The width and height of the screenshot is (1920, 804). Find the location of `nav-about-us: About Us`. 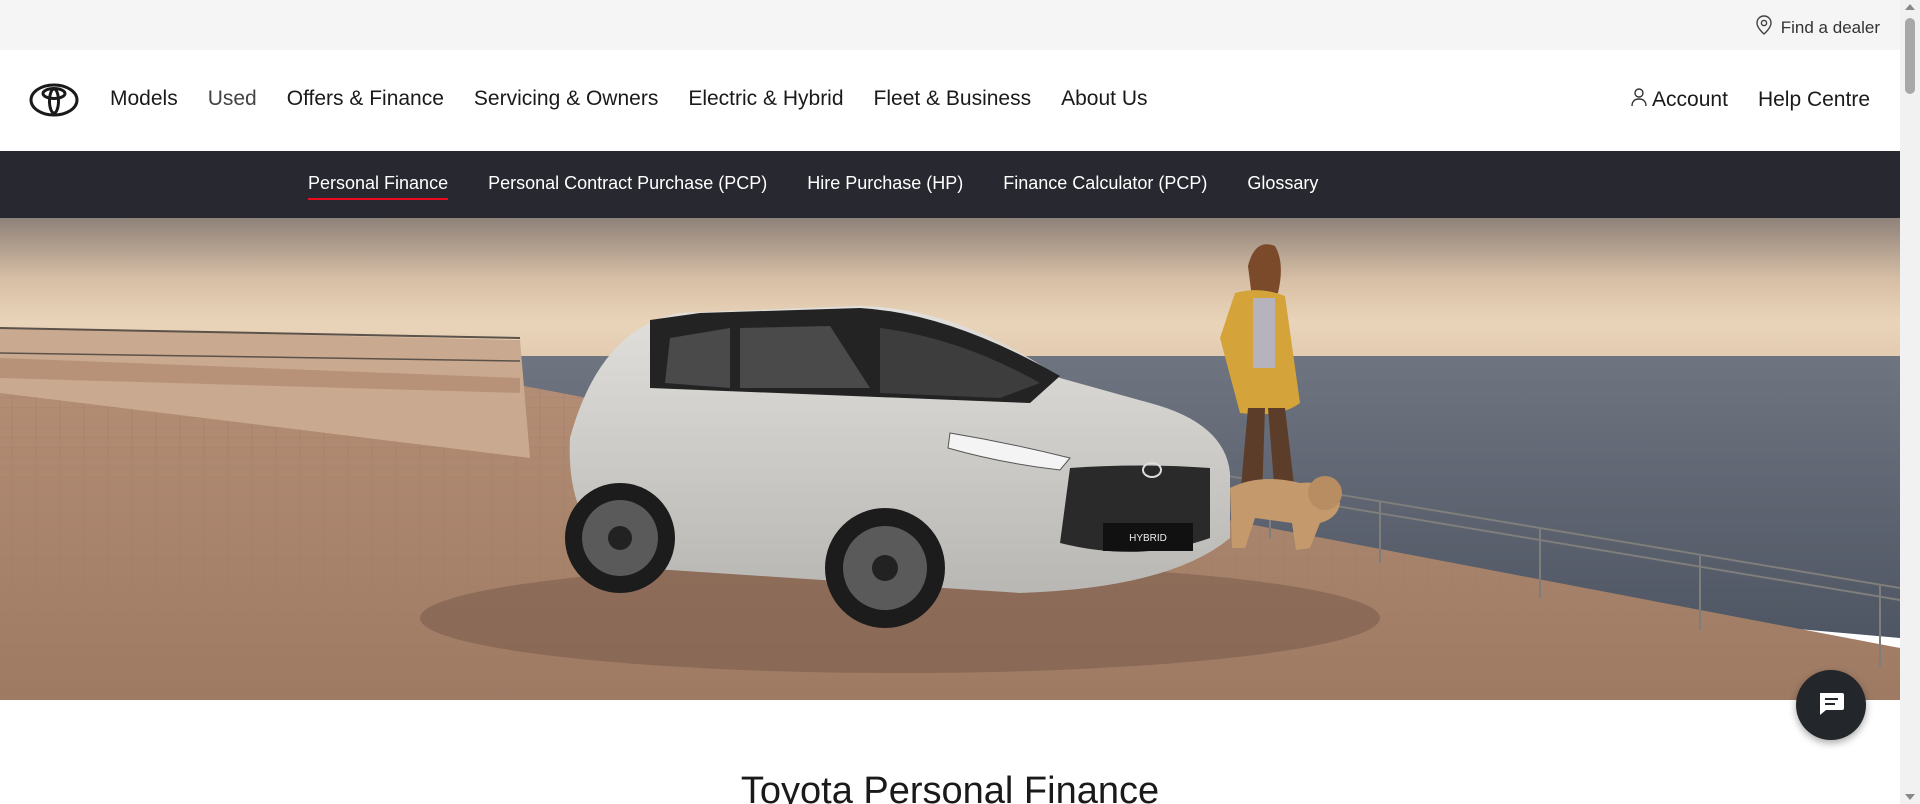

nav-about-us: About Us is located at coordinates (1104, 99).